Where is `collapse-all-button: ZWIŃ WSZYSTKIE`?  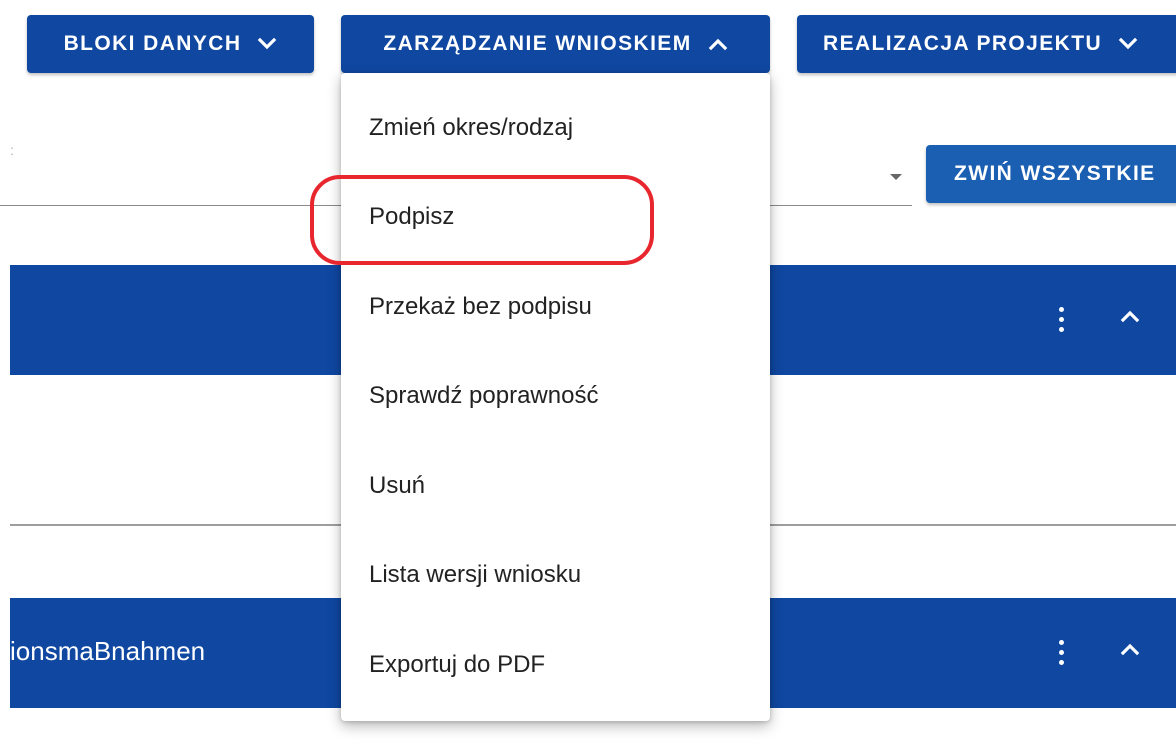 collapse-all-button: ZWIŃ WSZYSTKIE is located at coordinates (1051, 174).